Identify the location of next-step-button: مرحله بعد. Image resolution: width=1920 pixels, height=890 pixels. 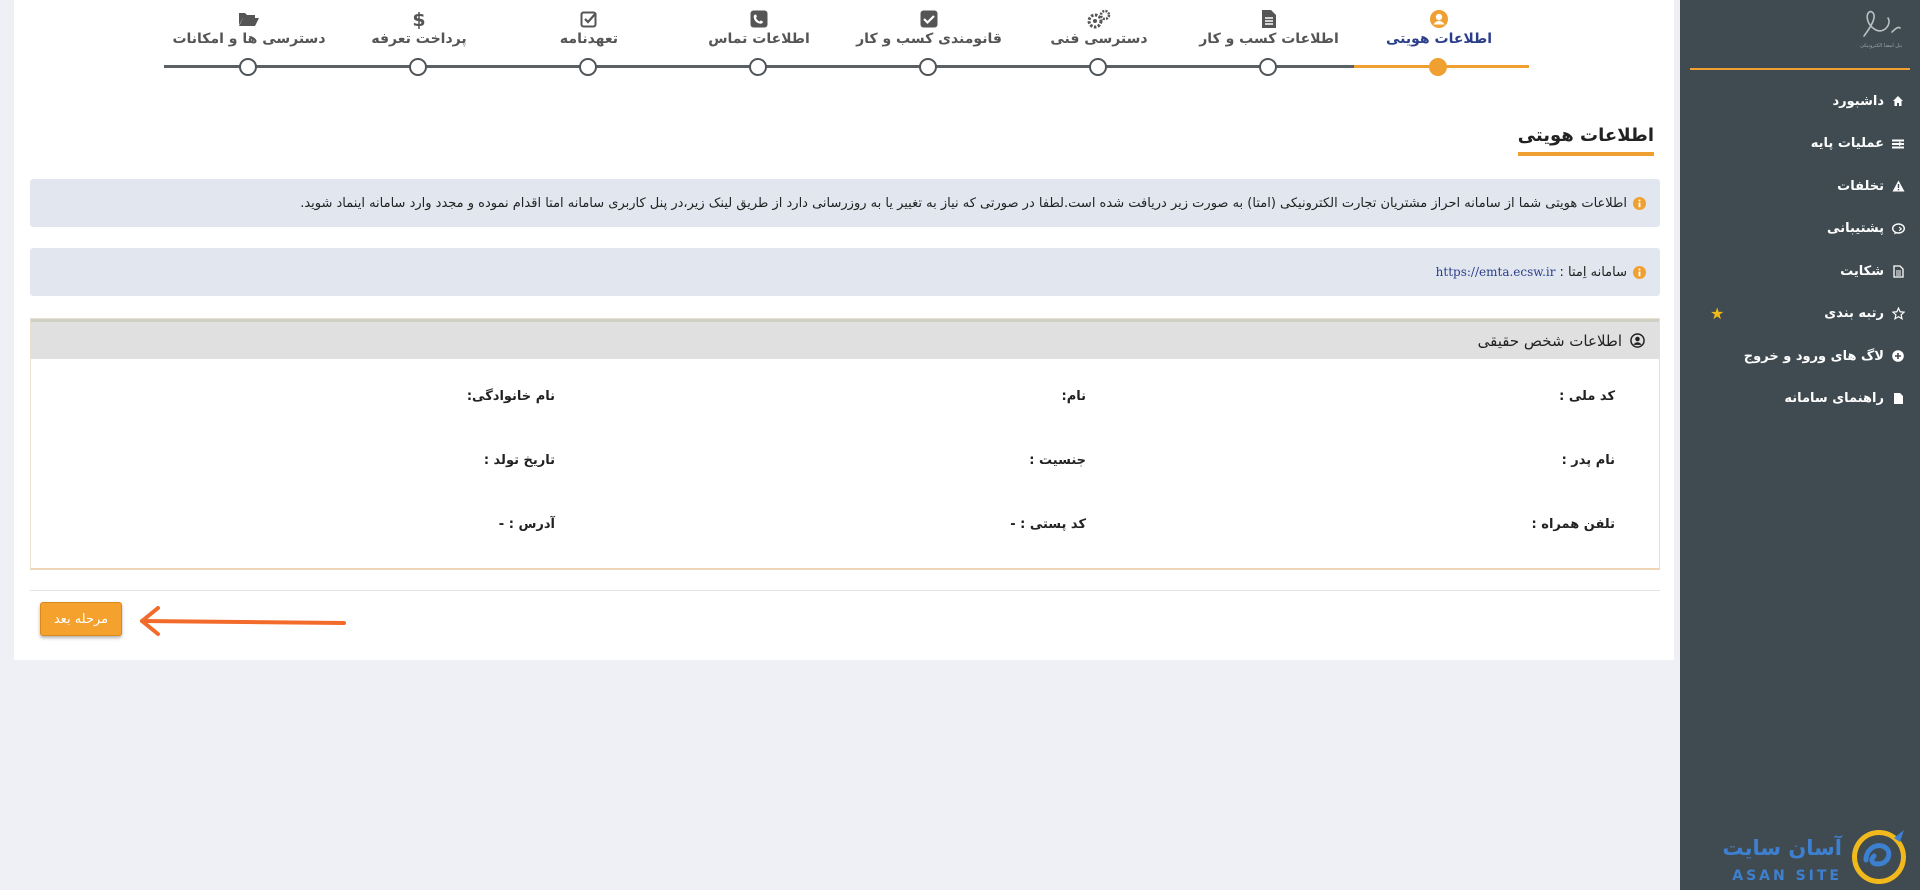
(81, 619).